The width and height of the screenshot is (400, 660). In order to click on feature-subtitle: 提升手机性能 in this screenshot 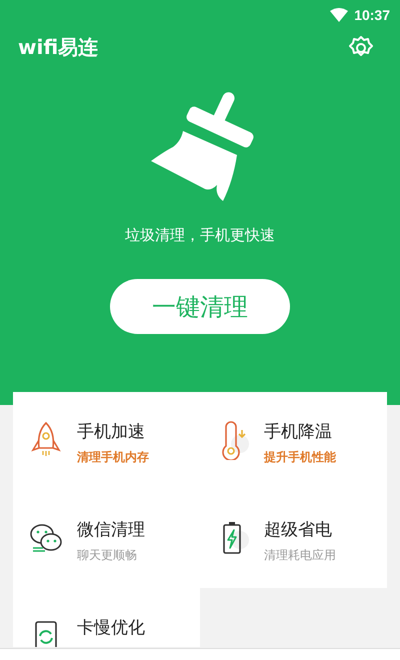, I will do `click(300, 457)`.